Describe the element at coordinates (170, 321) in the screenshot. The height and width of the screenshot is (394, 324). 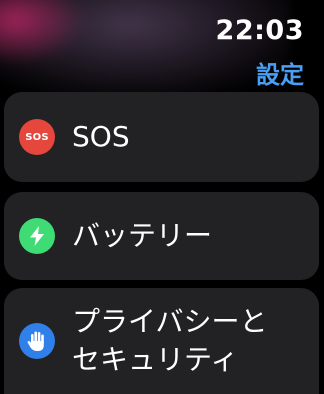
I see `privacy-label-line1: プライバシーと` at that location.